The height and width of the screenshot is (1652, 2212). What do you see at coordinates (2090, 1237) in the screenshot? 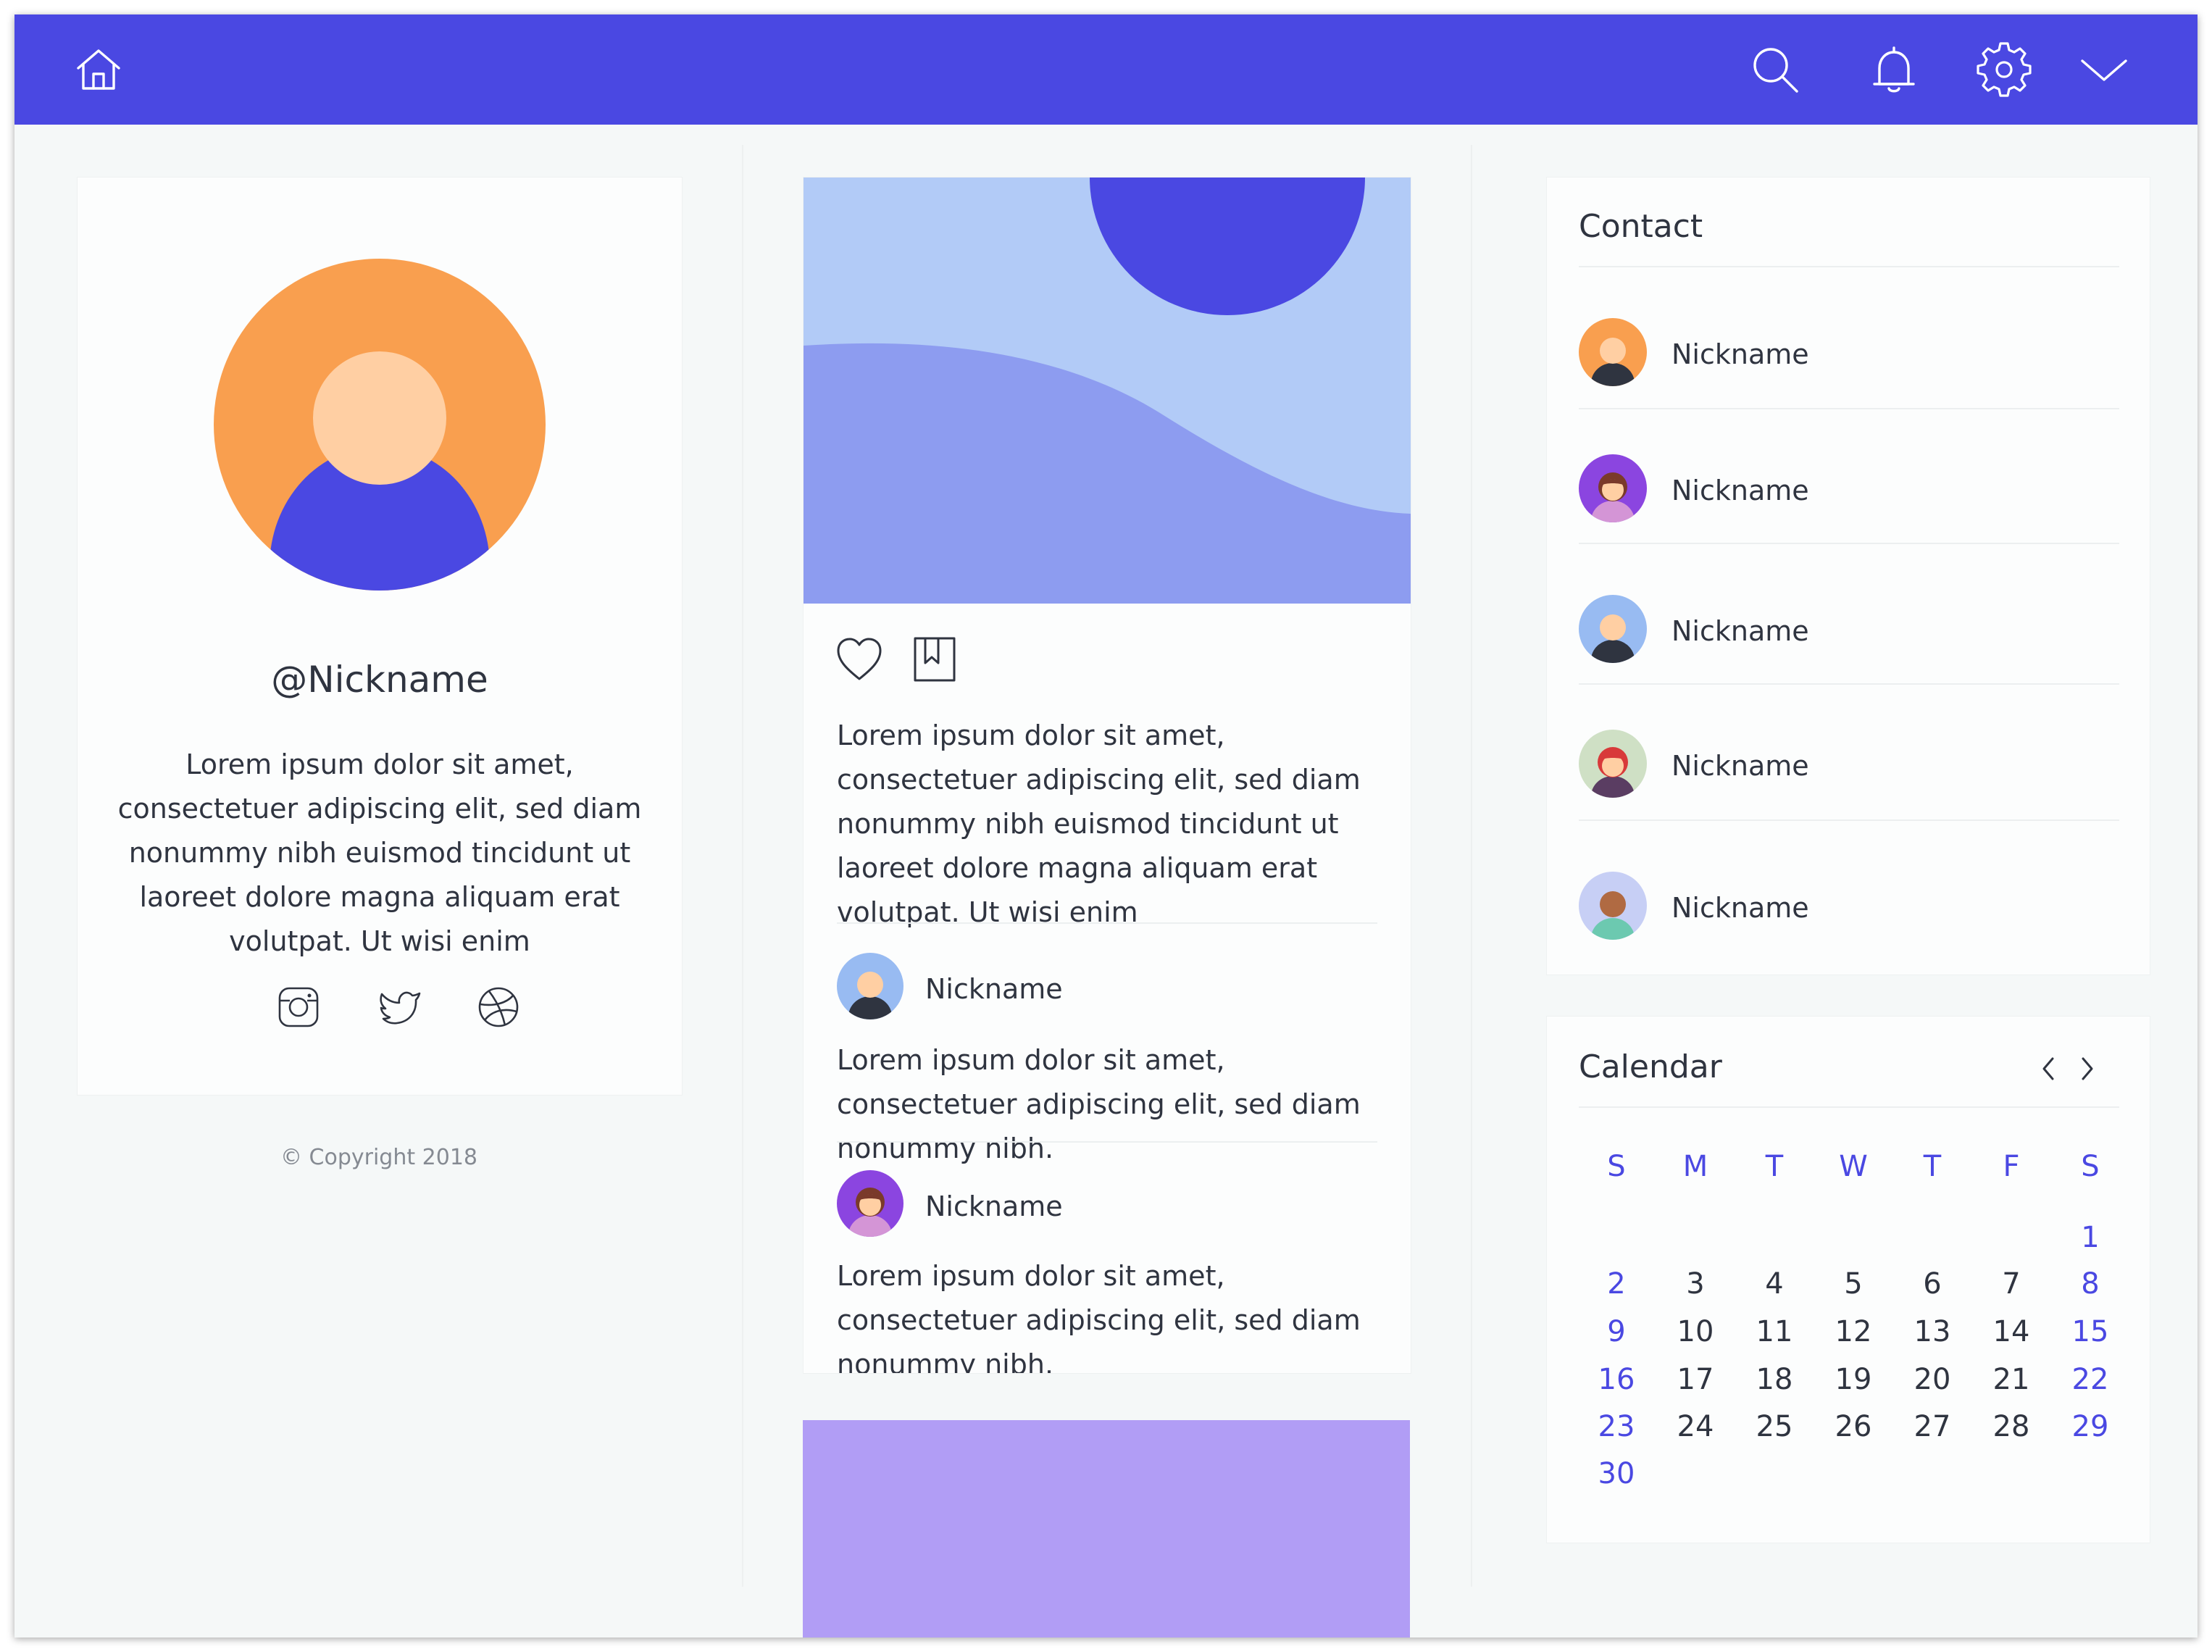
I see `calendar-day: 1` at bounding box center [2090, 1237].